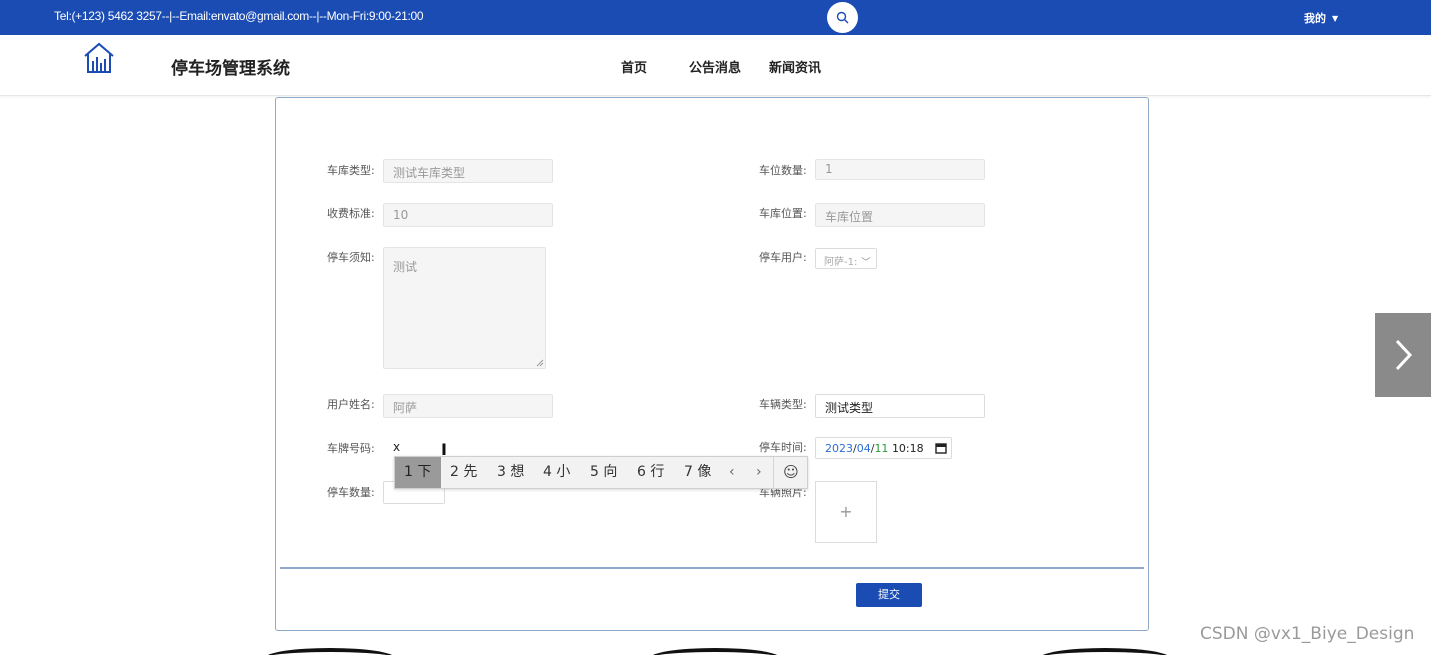  I want to click on fee-standard-label: 收费标准:, so click(351, 213).